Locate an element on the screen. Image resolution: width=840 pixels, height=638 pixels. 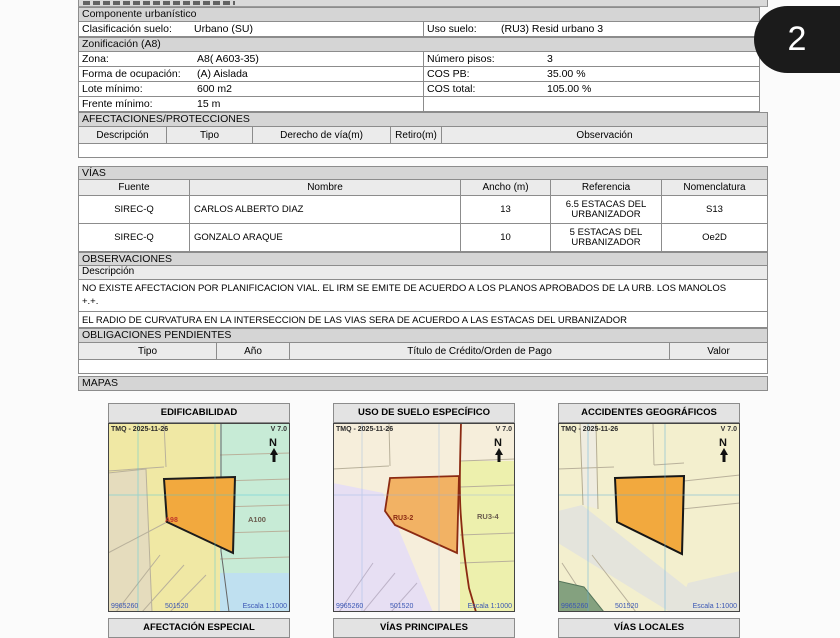
value-cos-total: 105.00 % is located at coordinates (569, 89).